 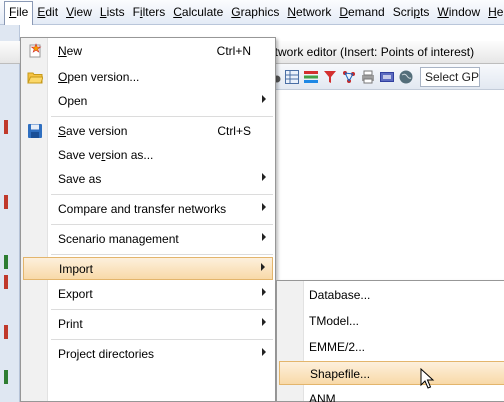 I want to click on menu-item-open-label: Open, so click(x=73, y=101).